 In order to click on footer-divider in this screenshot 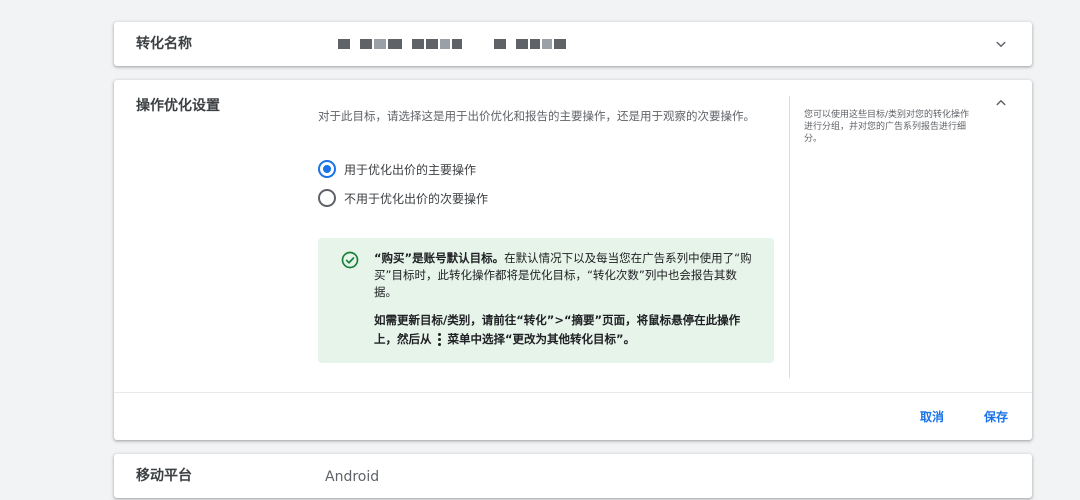, I will do `click(573, 392)`.